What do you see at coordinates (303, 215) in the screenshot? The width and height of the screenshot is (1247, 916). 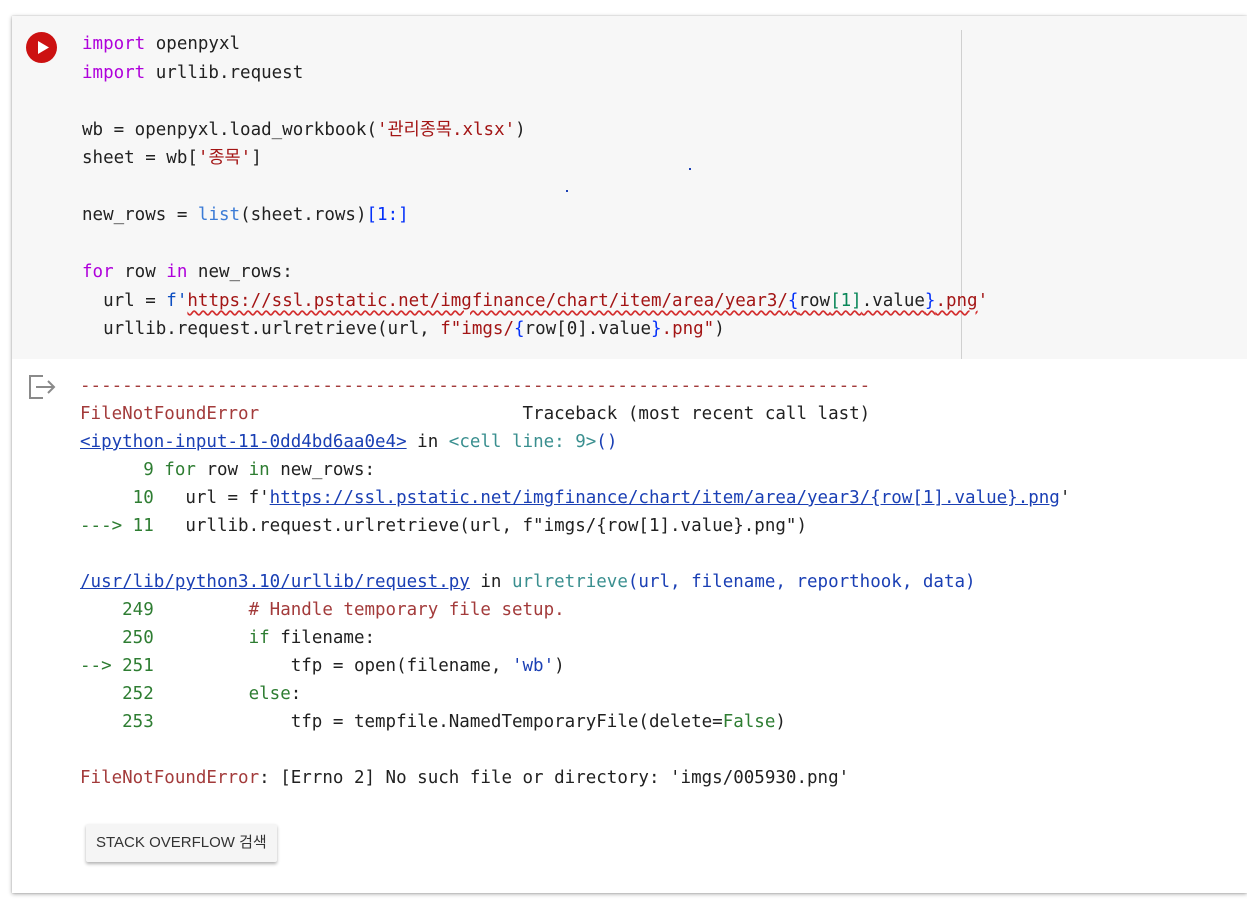 I see `code-token: (sheet.rows)` at bounding box center [303, 215].